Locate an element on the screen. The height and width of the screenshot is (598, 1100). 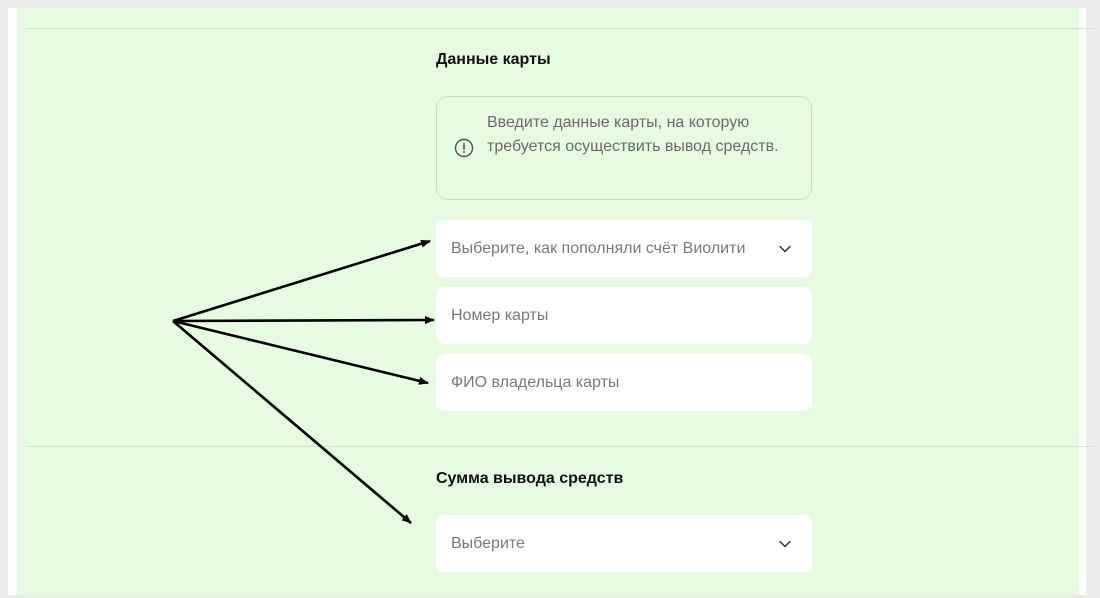
amount-section-title: Сумма вывода средств is located at coordinates (530, 478).